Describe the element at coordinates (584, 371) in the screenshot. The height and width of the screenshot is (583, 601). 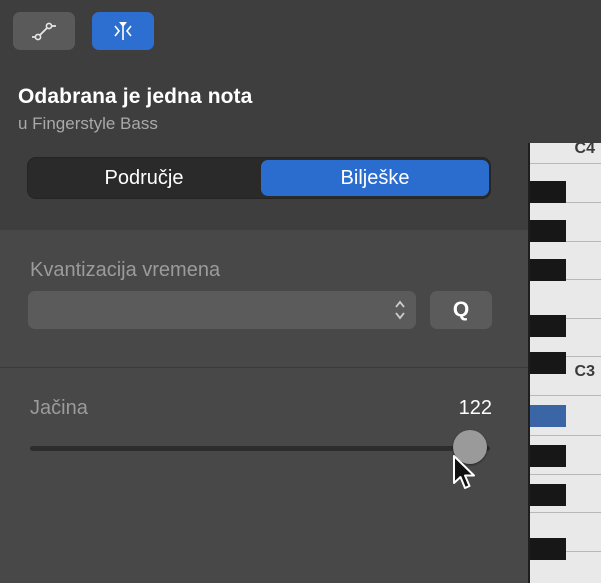
I see `octave-label: C3` at that location.